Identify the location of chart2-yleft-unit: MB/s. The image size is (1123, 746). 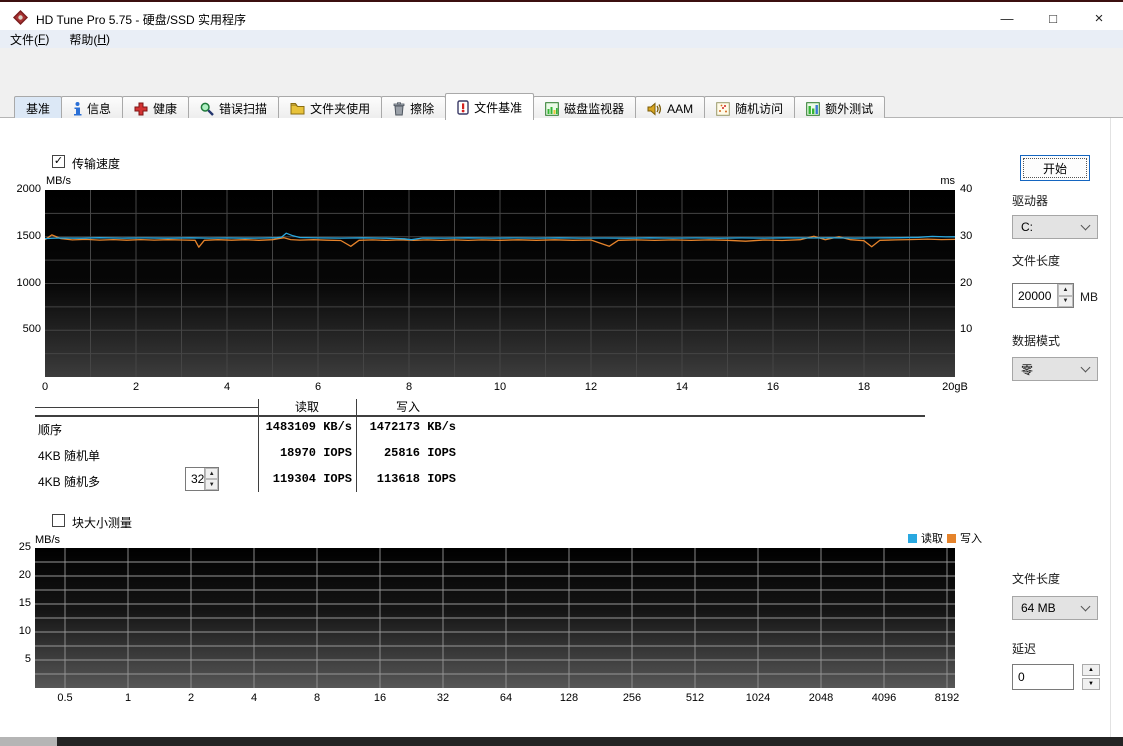
(48, 540).